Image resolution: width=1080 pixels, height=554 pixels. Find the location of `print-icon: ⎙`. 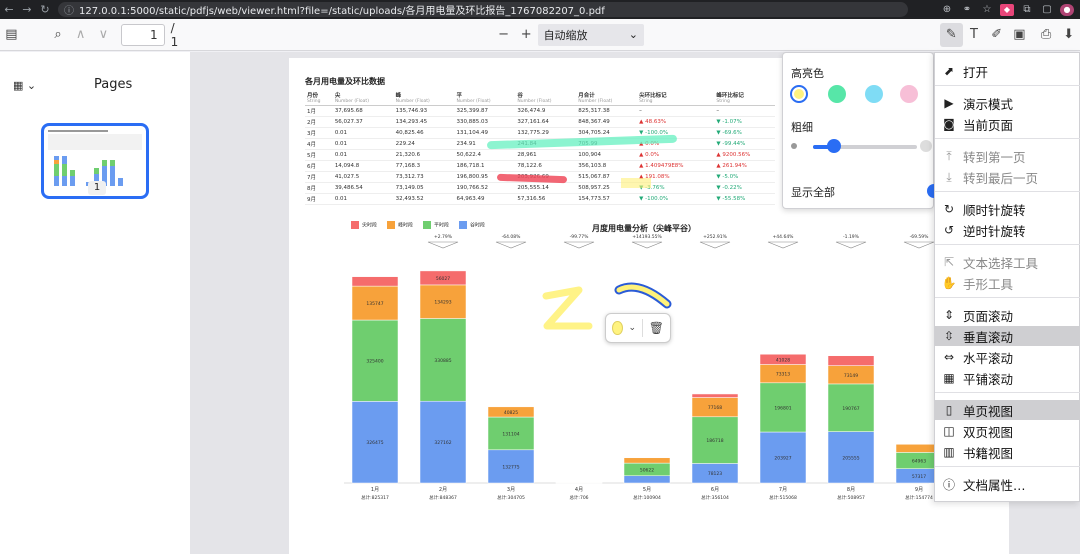

print-icon: ⎙ is located at coordinates (1046, 35).